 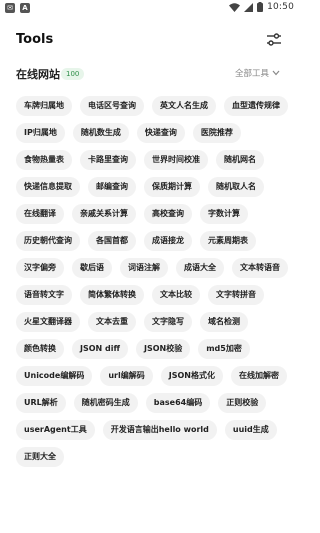 What do you see at coordinates (105, 403) in the screenshot?
I see `tool-chip: 随机密码生成` at bounding box center [105, 403].